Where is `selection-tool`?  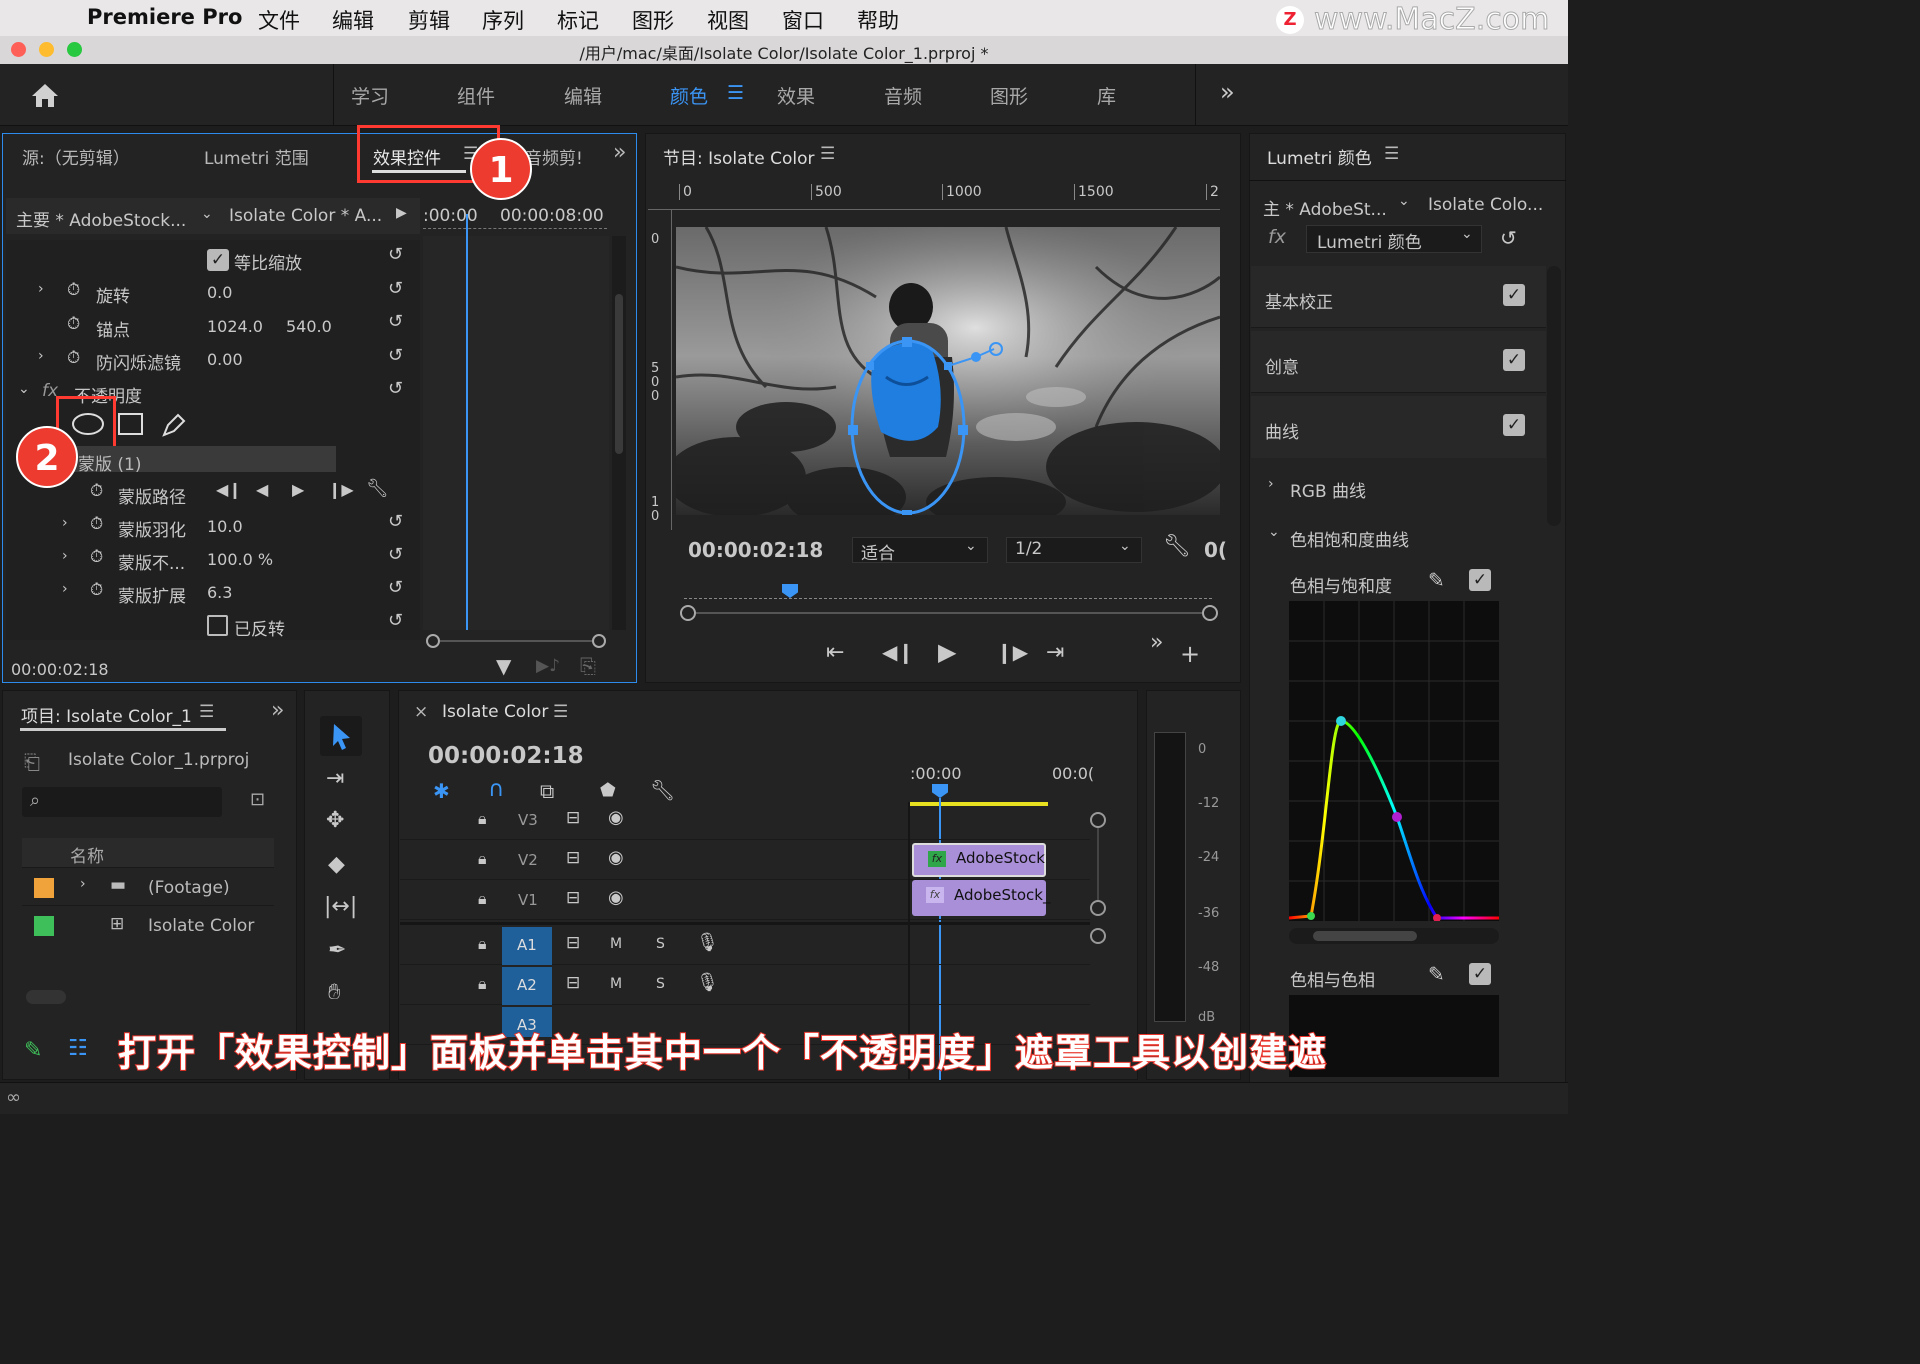
selection-tool is located at coordinates (341, 736).